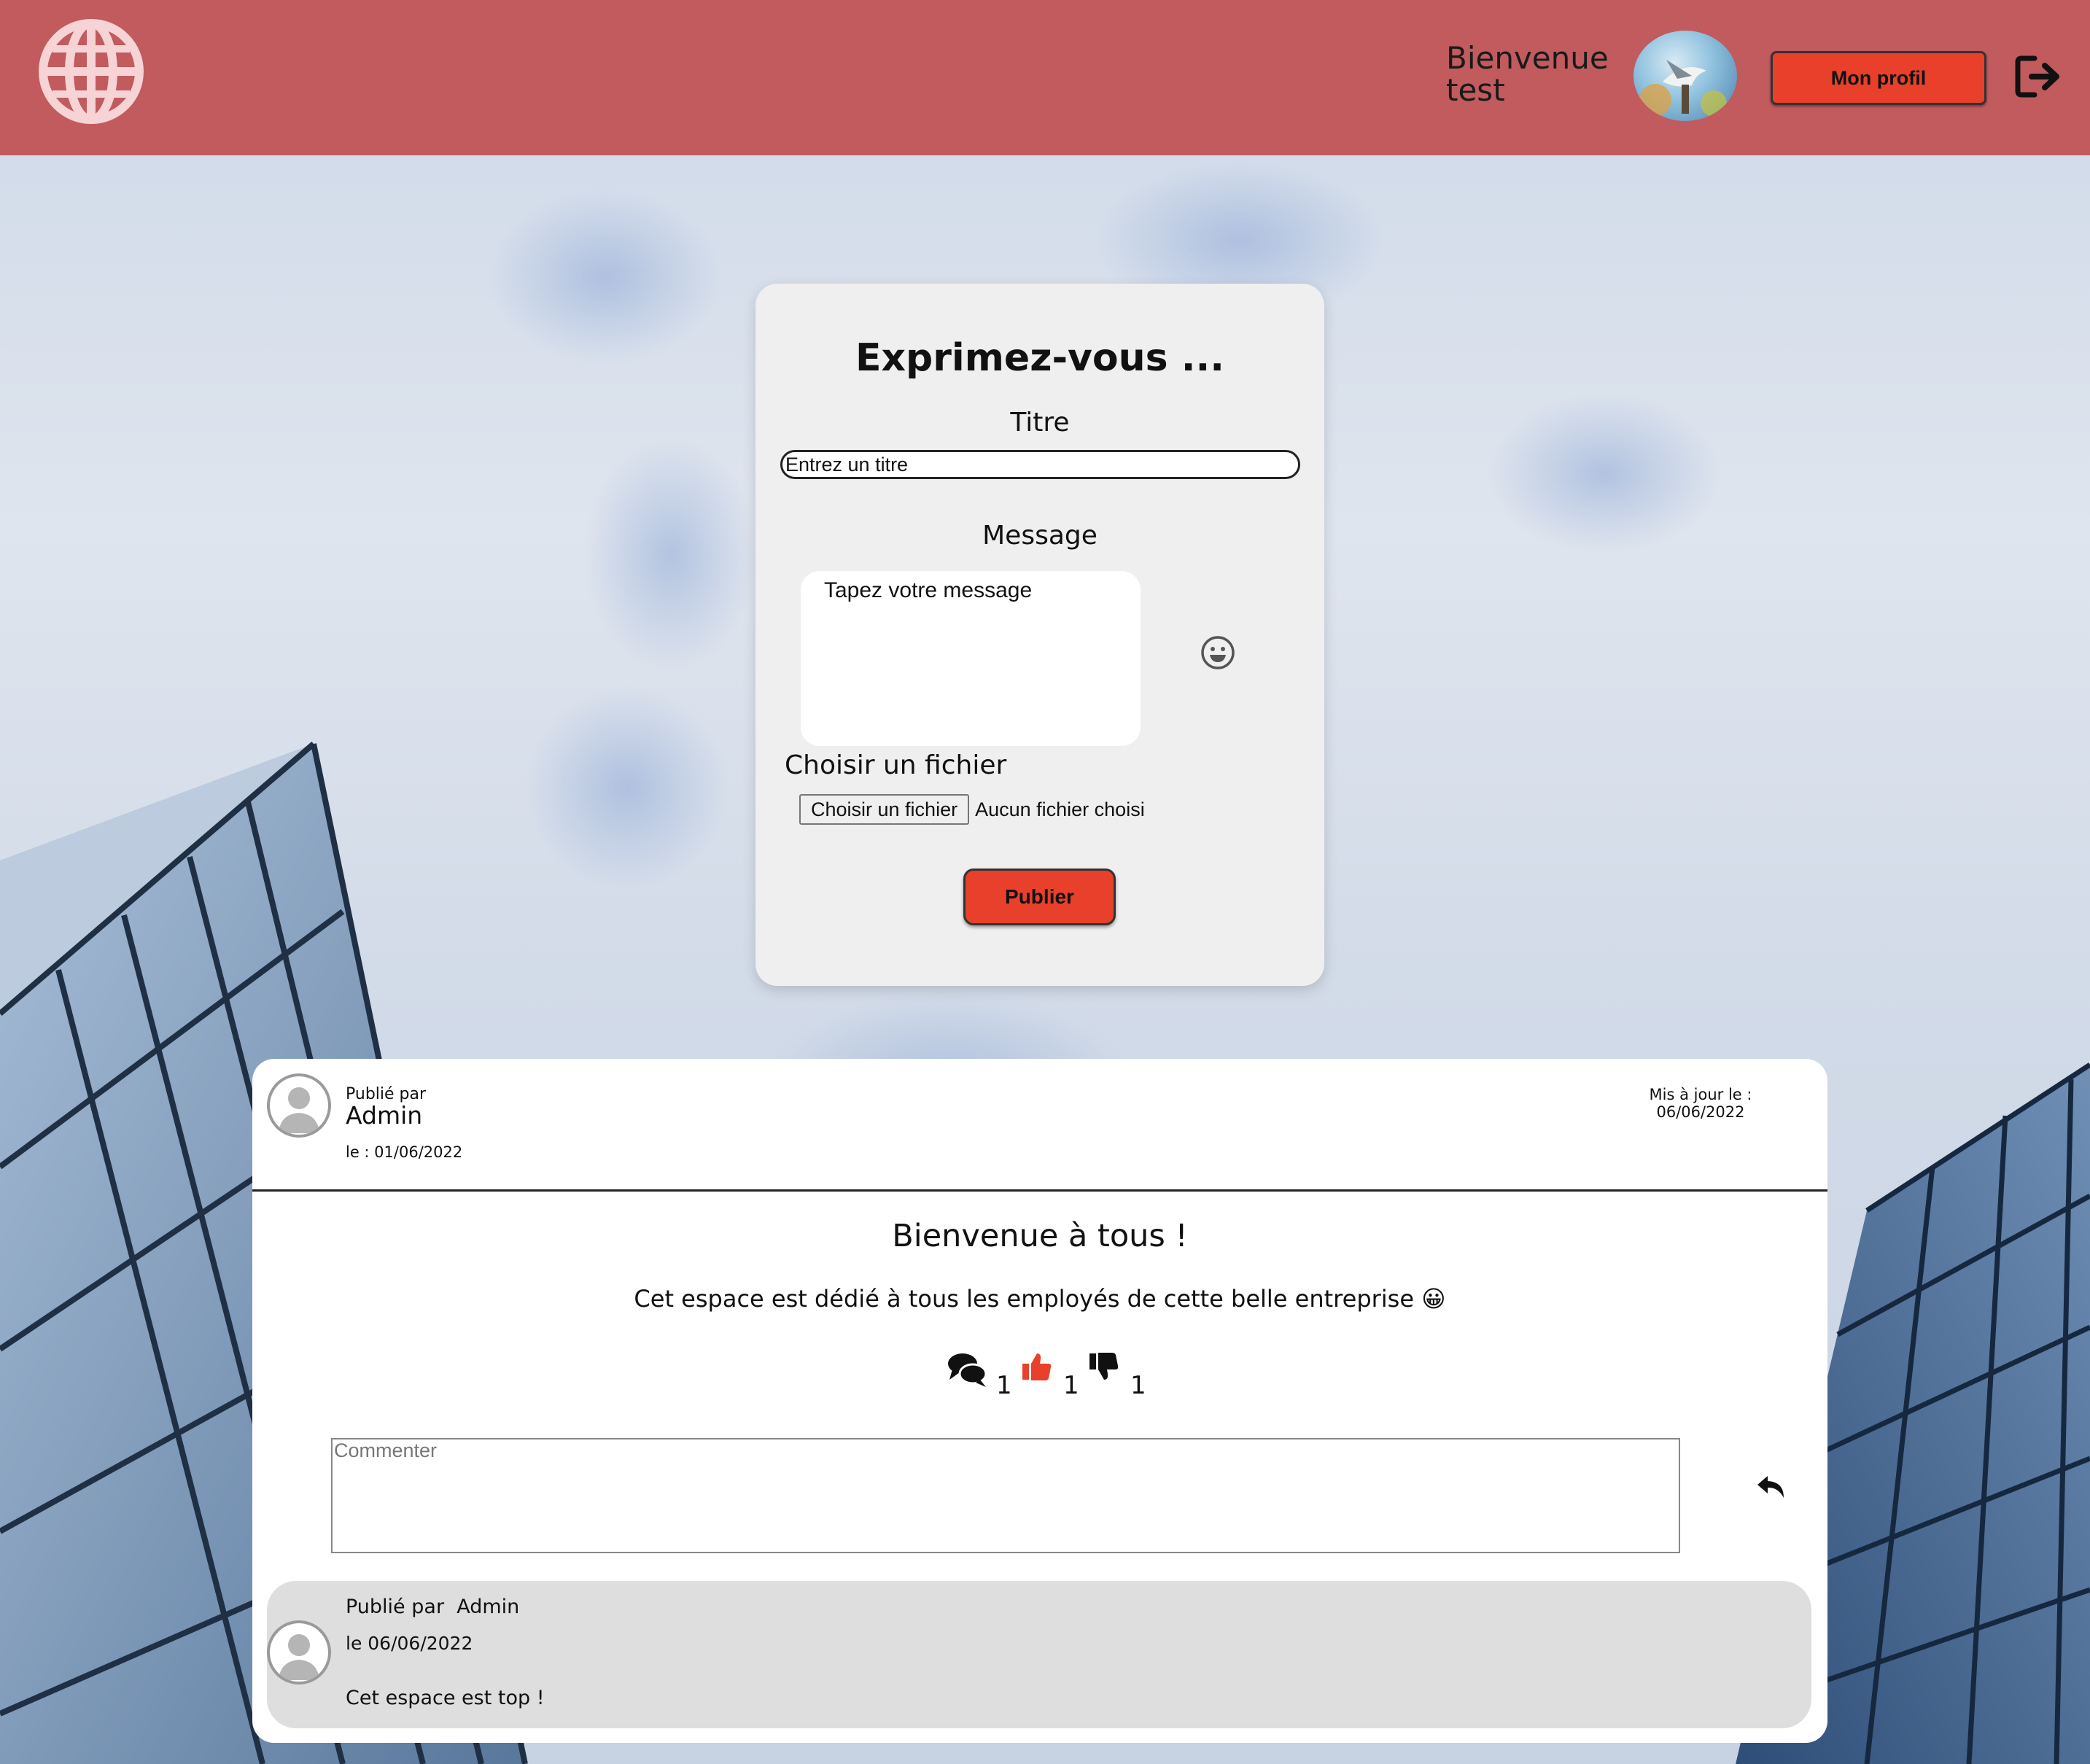 The width and height of the screenshot is (2090, 1764). What do you see at coordinates (972, 809) in the screenshot?
I see `file-picker: Choisir un fichier Aucun fichier choisi` at bounding box center [972, 809].